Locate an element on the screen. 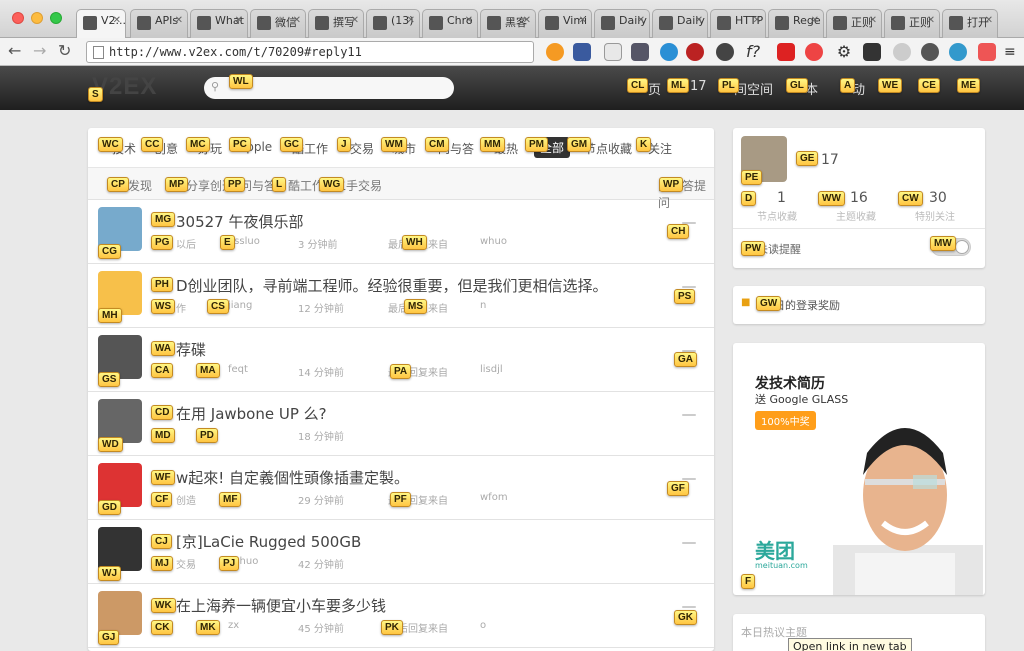 The image size is (1024, 651). link-hint: CM is located at coordinates (437, 144).